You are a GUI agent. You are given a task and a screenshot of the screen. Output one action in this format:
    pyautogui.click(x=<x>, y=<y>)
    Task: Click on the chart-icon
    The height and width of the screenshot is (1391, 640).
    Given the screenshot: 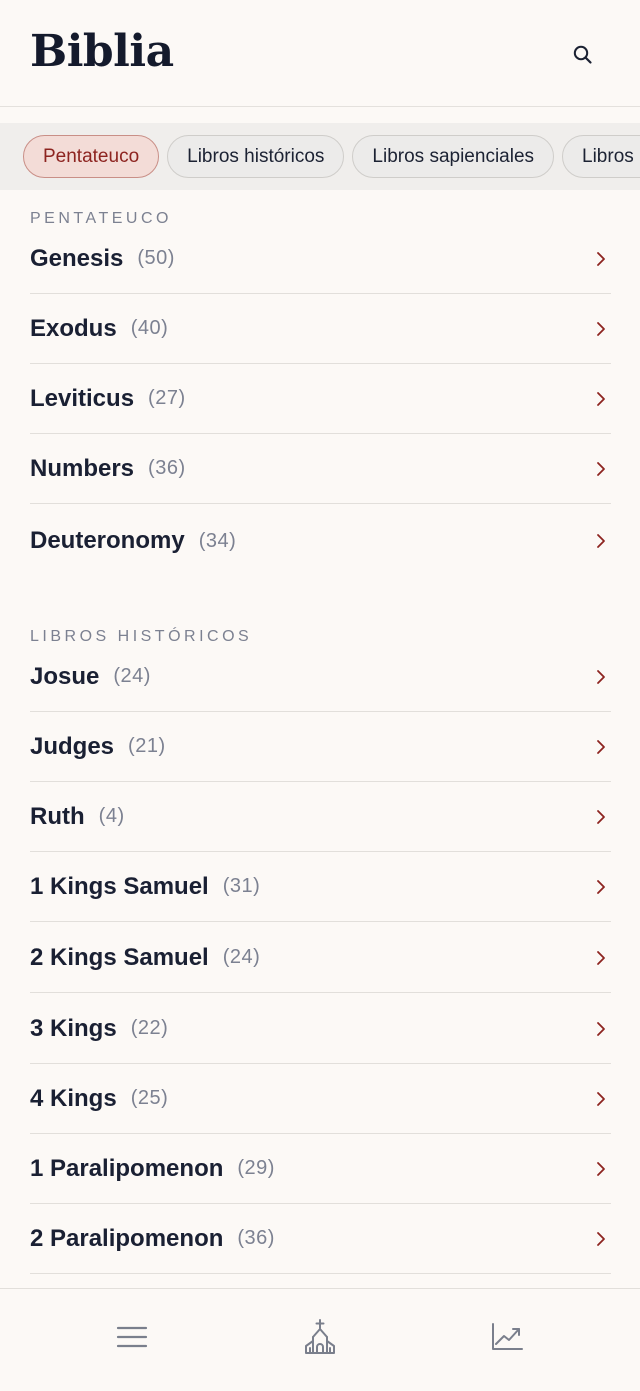 What is the action you would take?
    pyautogui.click(x=507, y=1336)
    